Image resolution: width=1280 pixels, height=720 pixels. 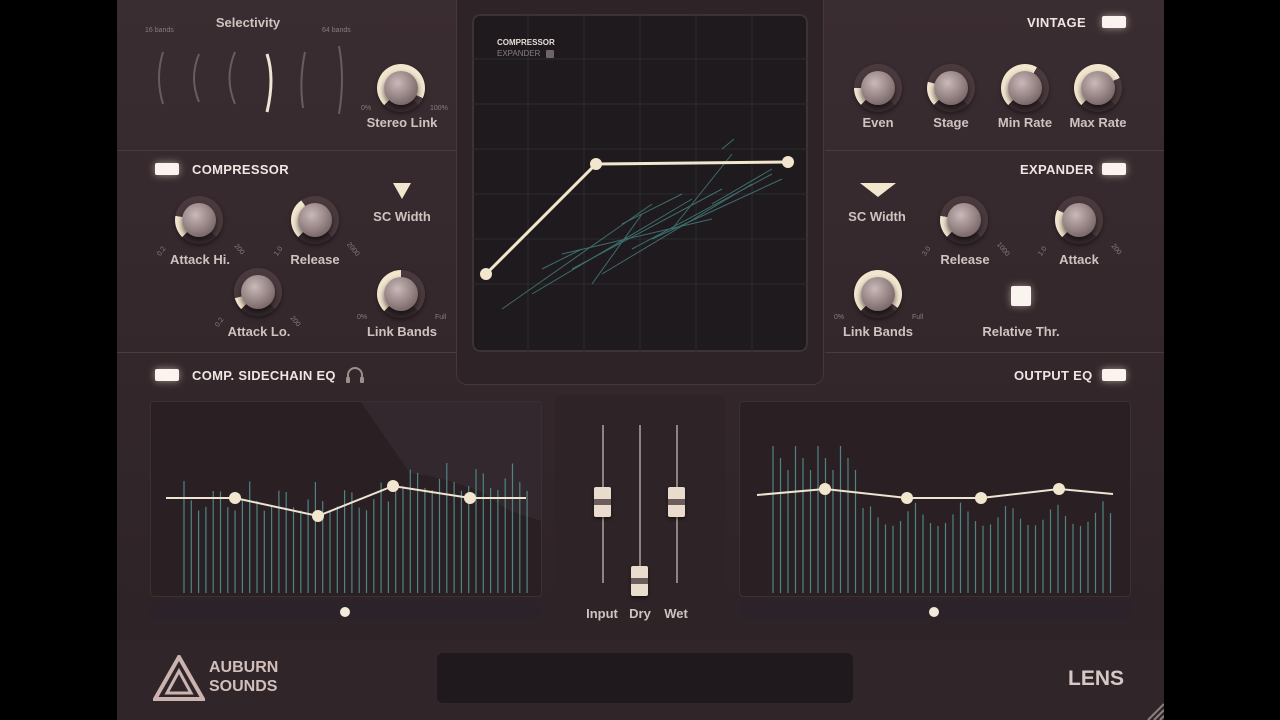 What do you see at coordinates (1114, 375) in the screenshot?
I see `output-eq-toggle` at bounding box center [1114, 375].